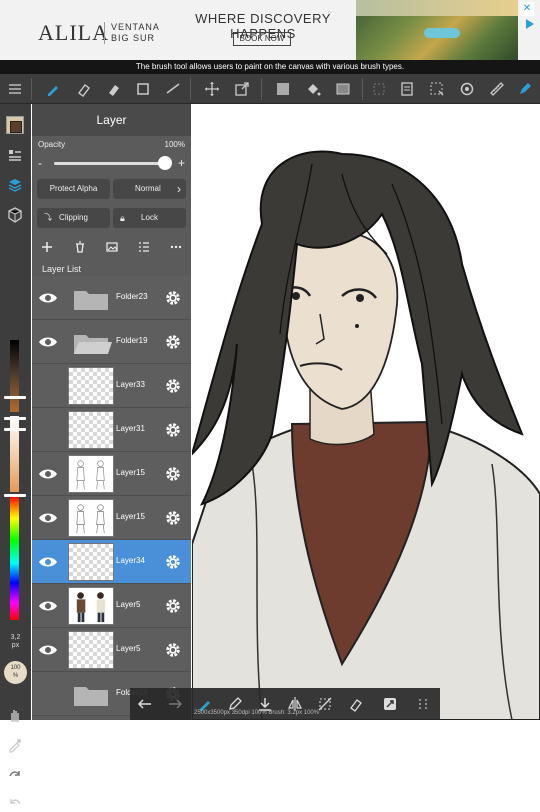  What do you see at coordinates (467, 89) in the screenshot?
I see `rotate-icon` at bounding box center [467, 89].